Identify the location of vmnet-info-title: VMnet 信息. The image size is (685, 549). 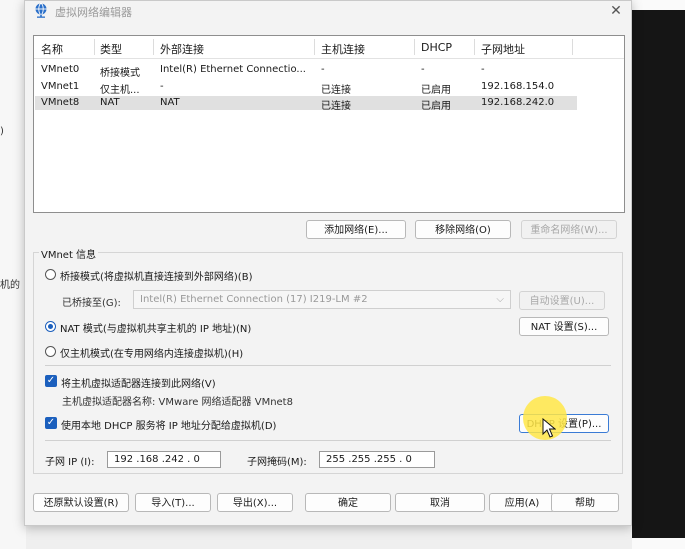
(69, 253).